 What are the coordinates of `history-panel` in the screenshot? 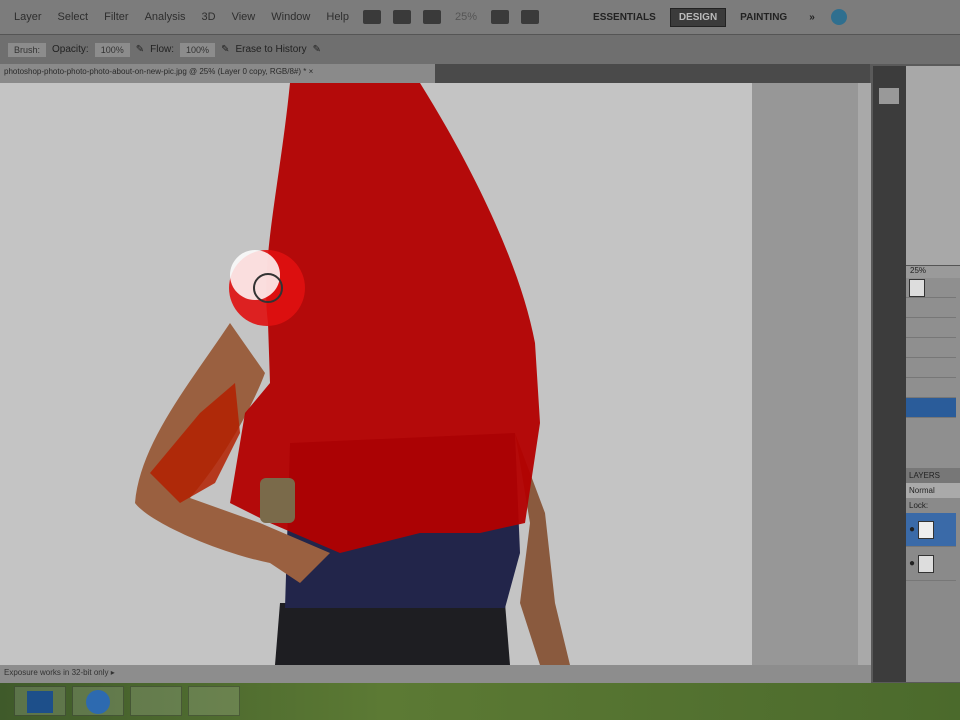 It's located at (933, 373).